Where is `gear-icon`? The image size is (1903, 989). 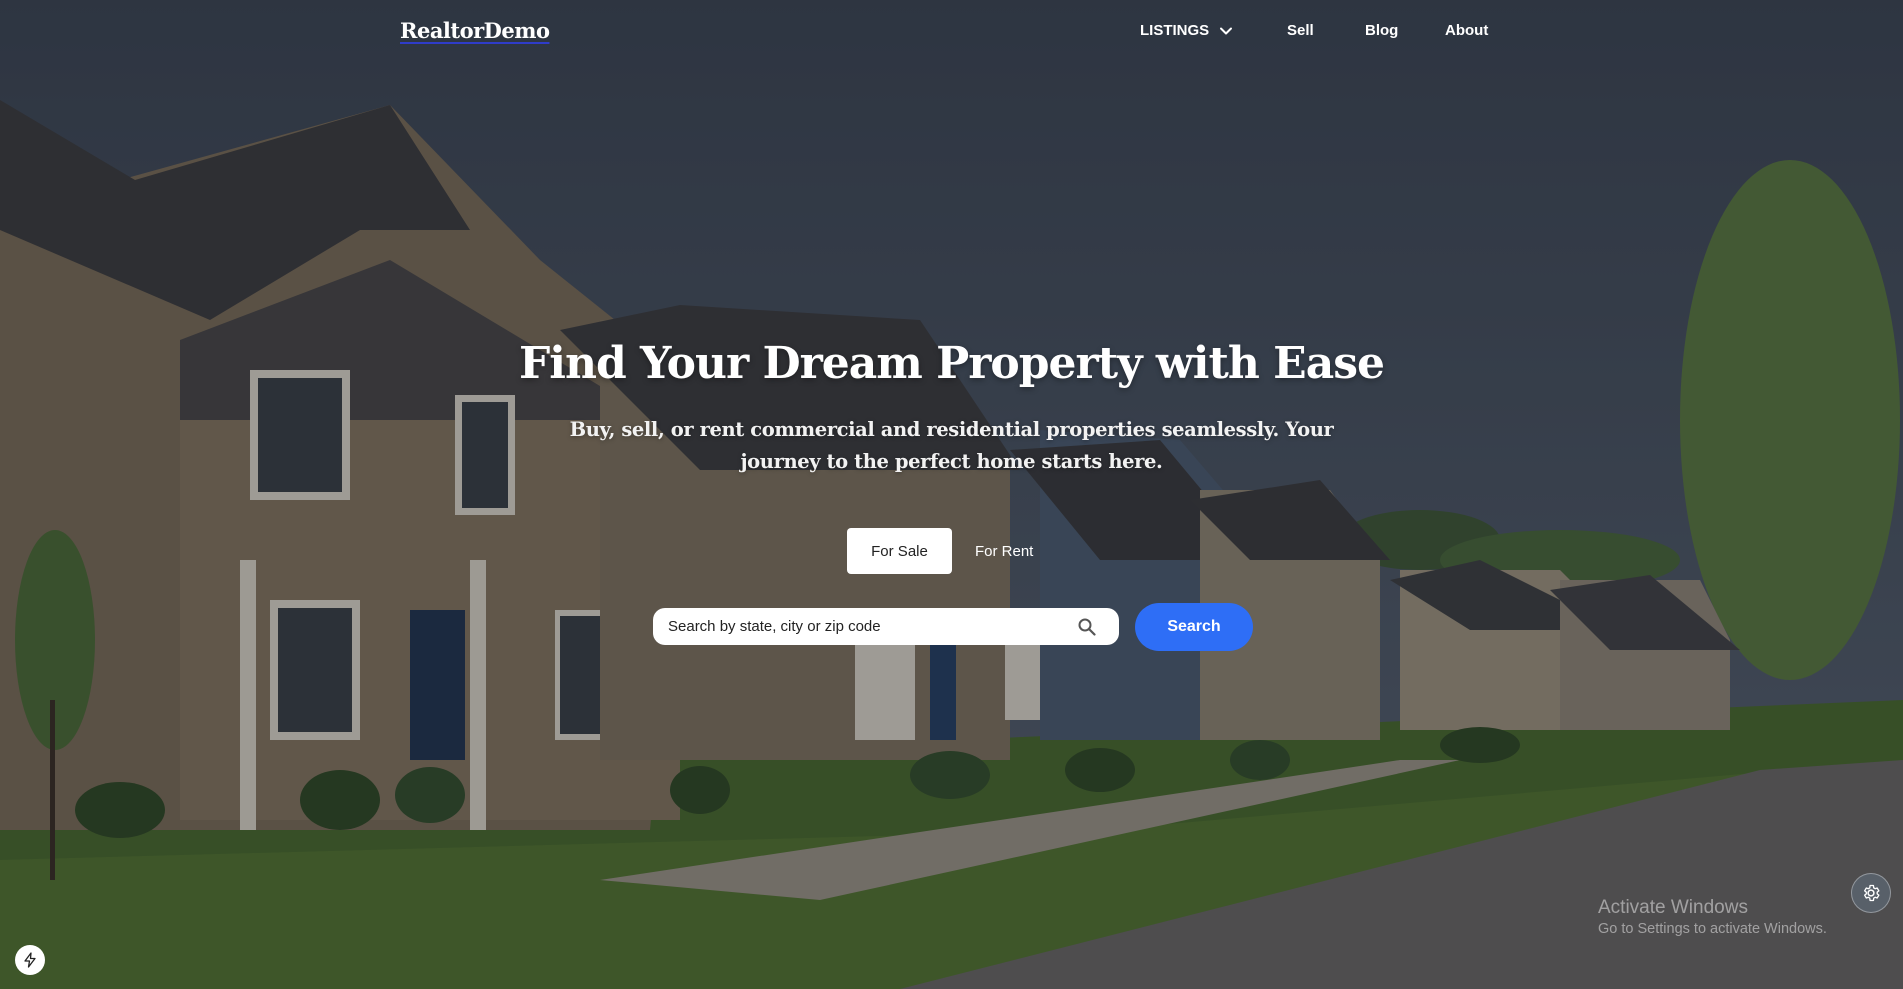
gear-icon is located at coordinates (1872, 893).